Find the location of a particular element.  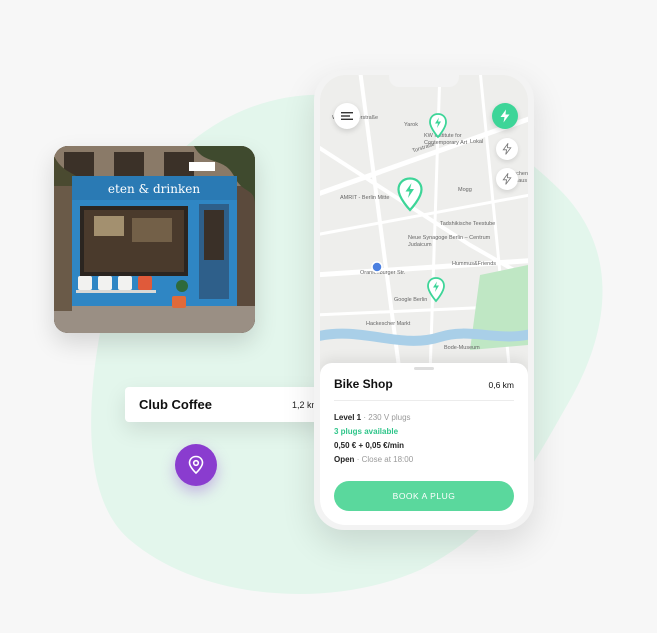

map-label-amrit: AMRIT - Berlin Mitte is located at coordinates (365, 198).